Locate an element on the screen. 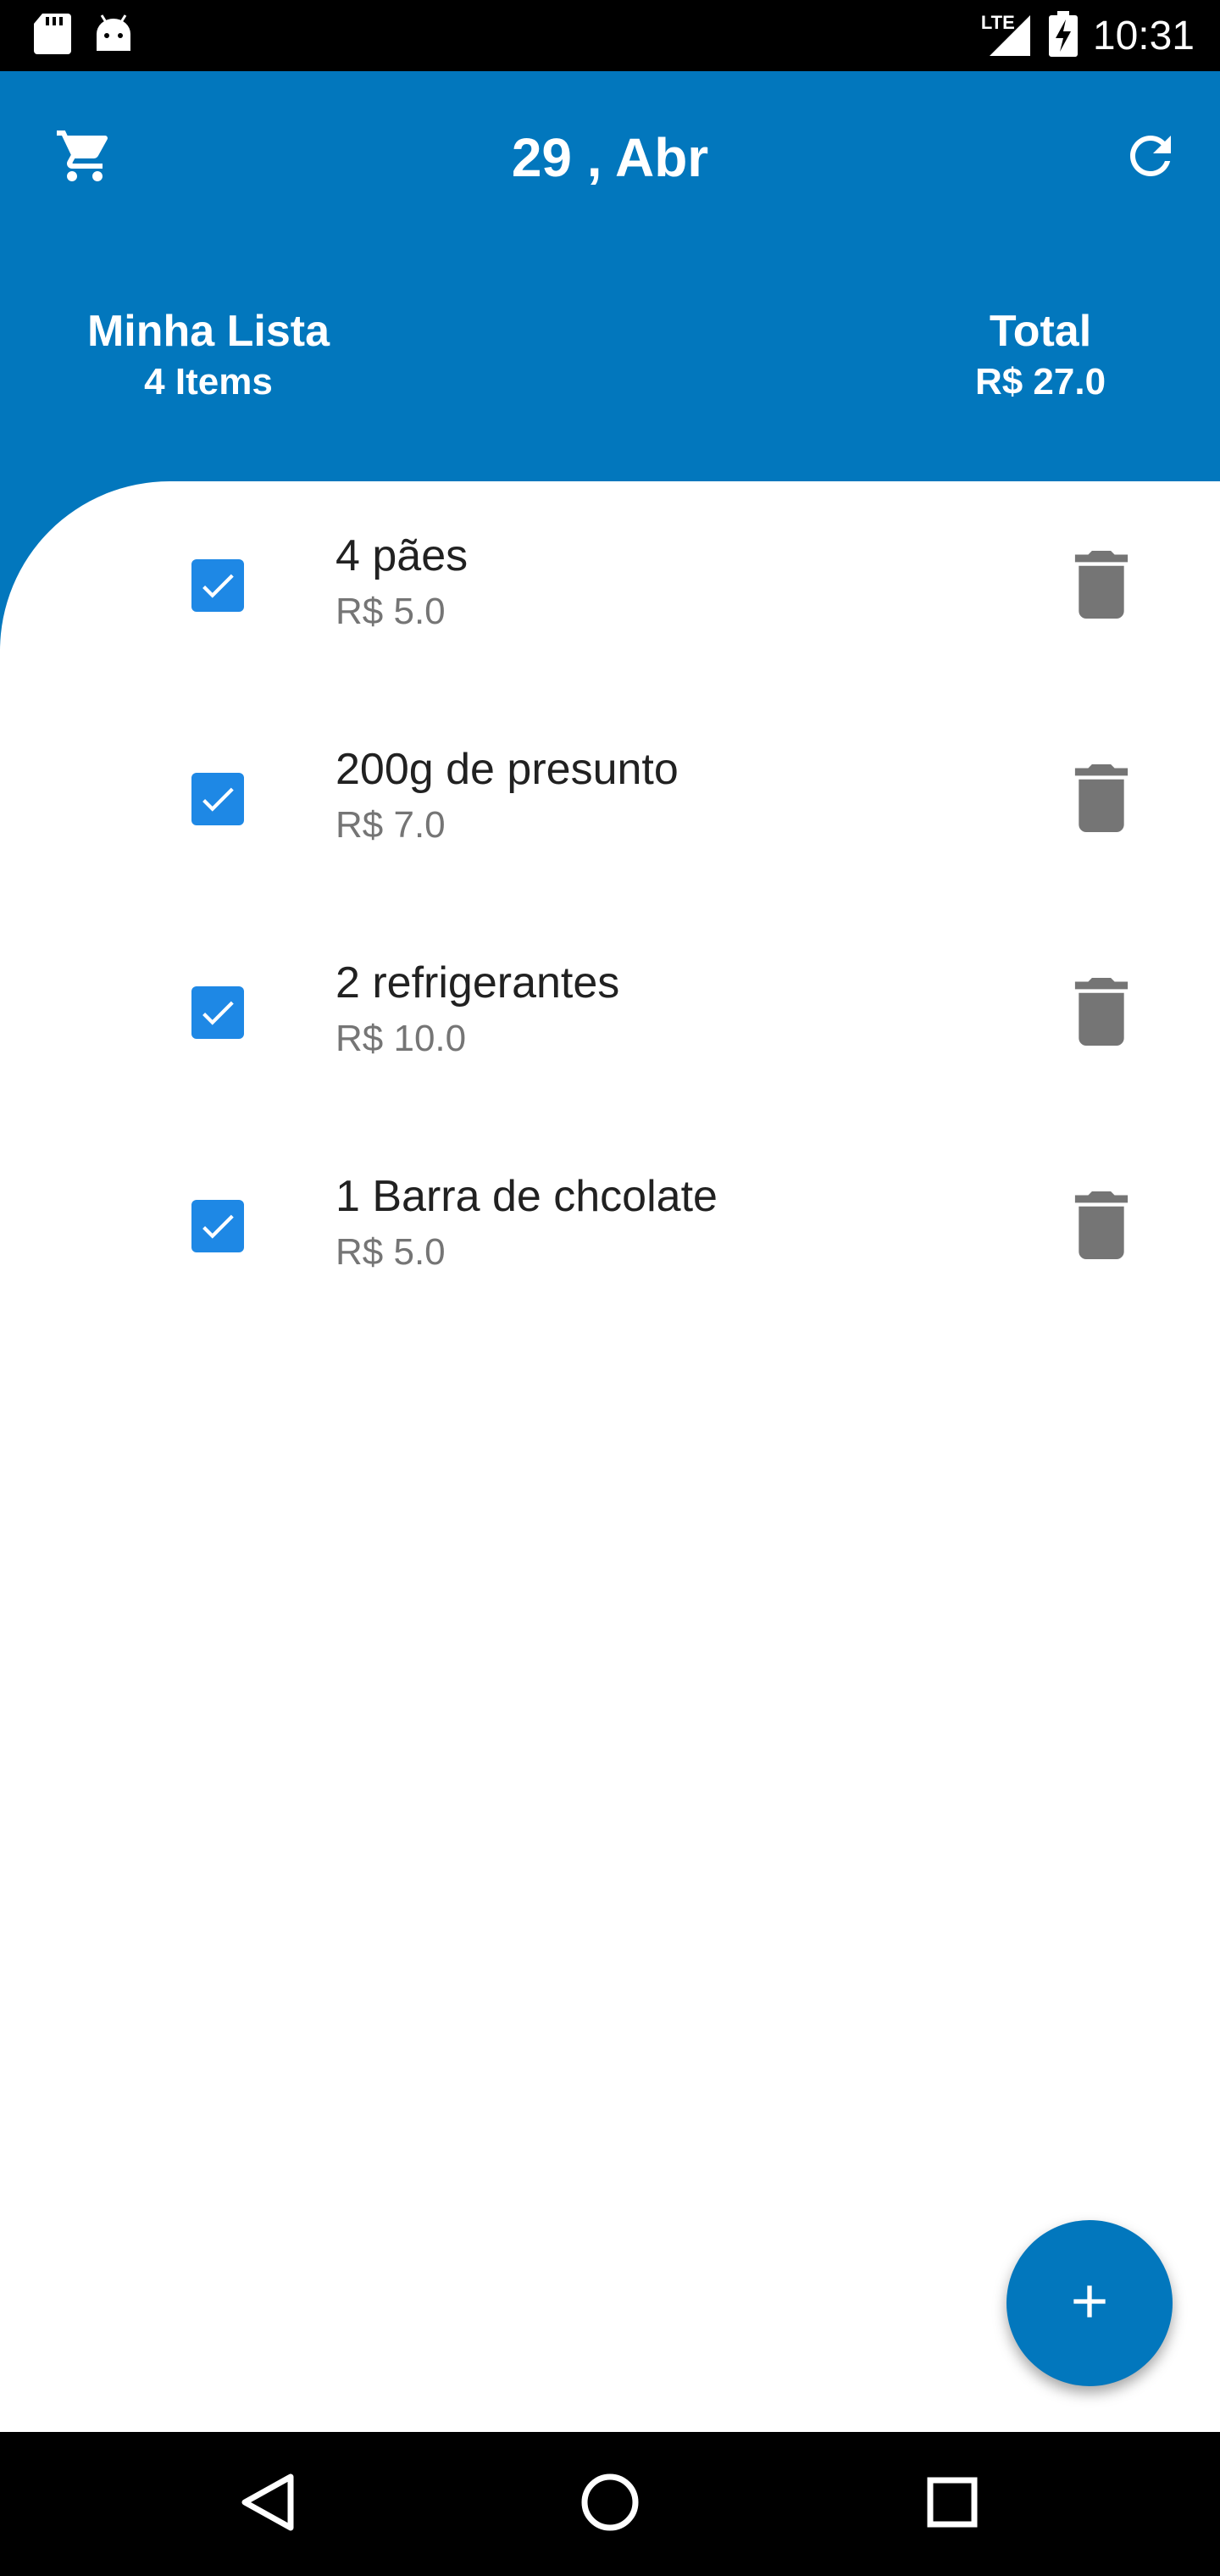 This screenshot has width=1220, height=2576. total-value: R$ 27.0 is located at coordinates (1040, 381).